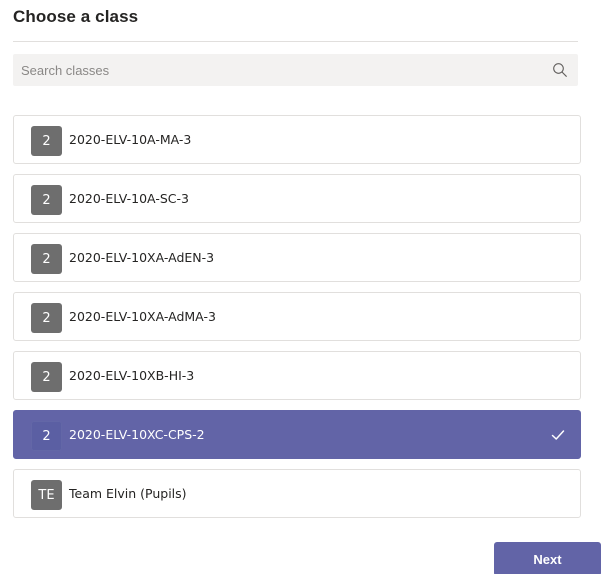  I want to click on class-item: 2 2020-ELV-10XA-AdEN-3, so click(297, 257).